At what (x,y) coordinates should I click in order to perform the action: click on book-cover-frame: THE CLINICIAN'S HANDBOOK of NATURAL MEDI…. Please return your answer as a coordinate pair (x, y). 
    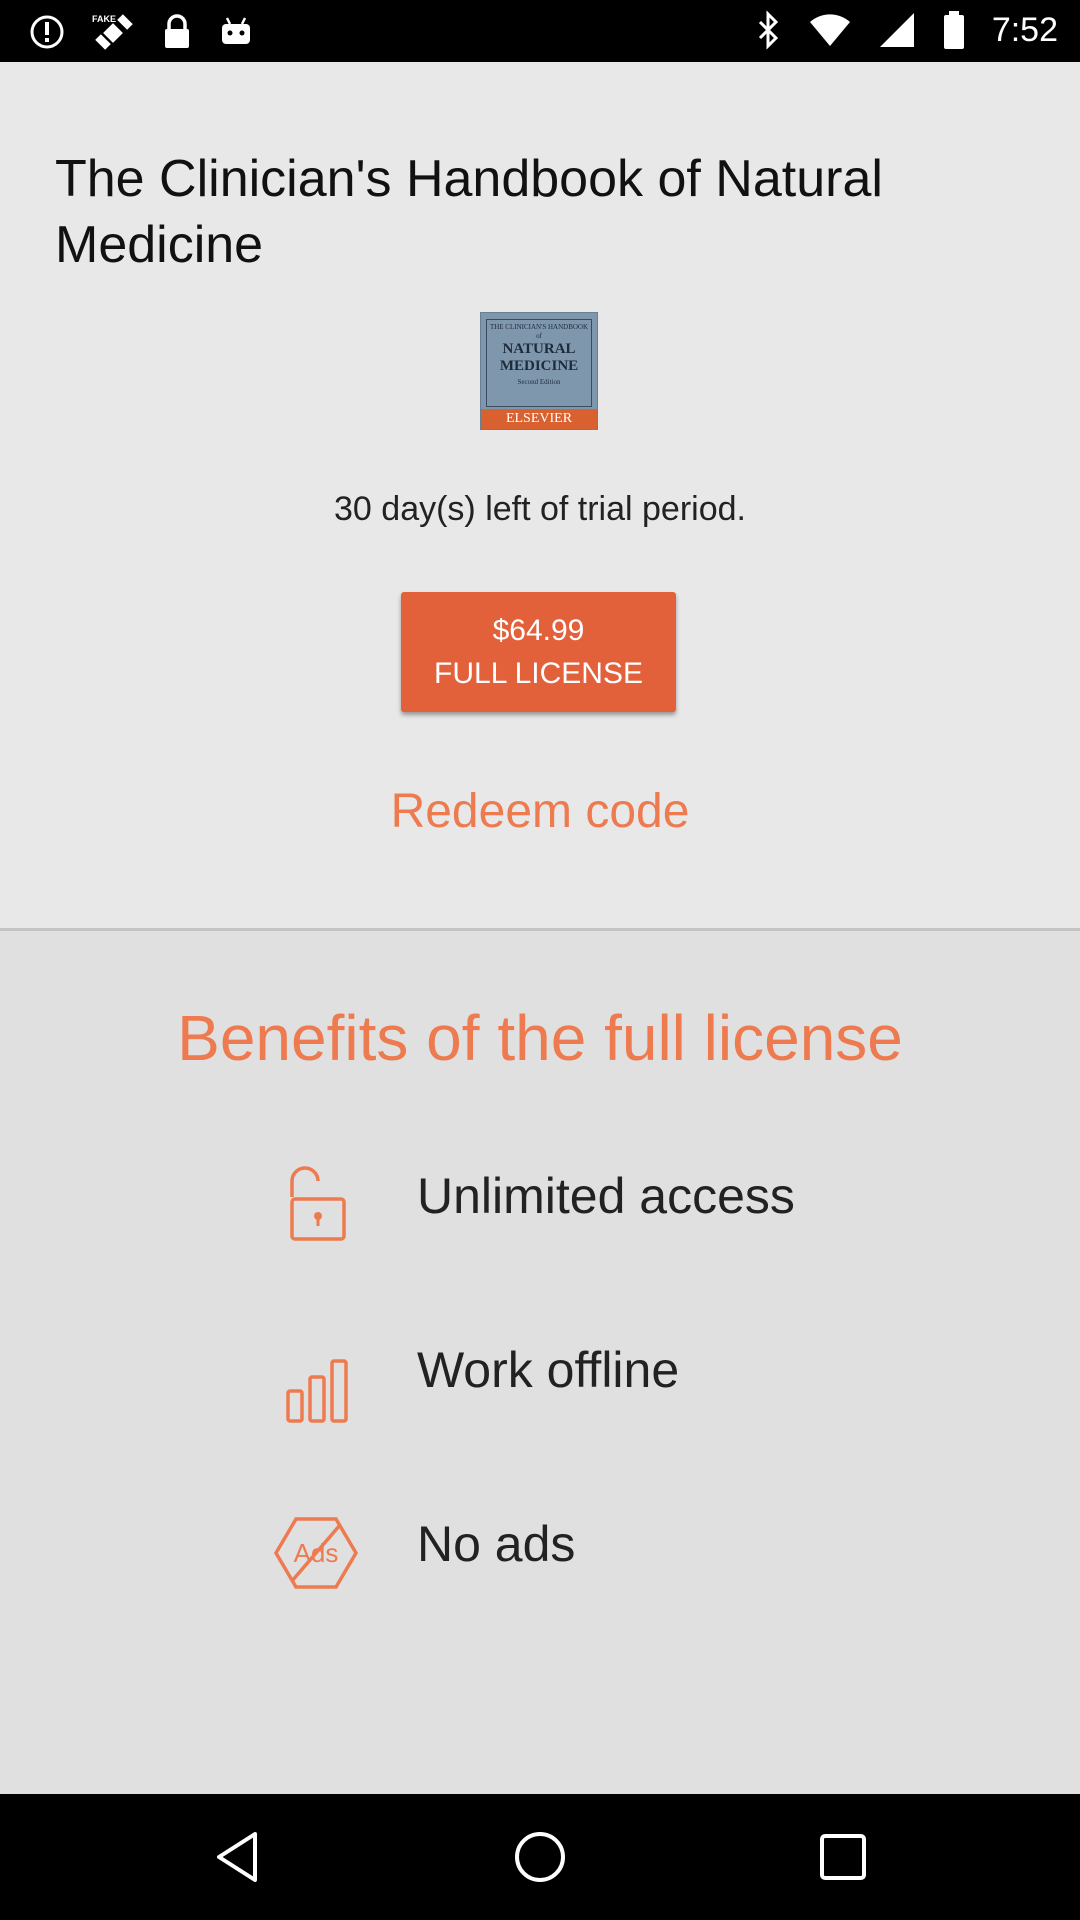
    Looking at the image, I should click on (539, 363).